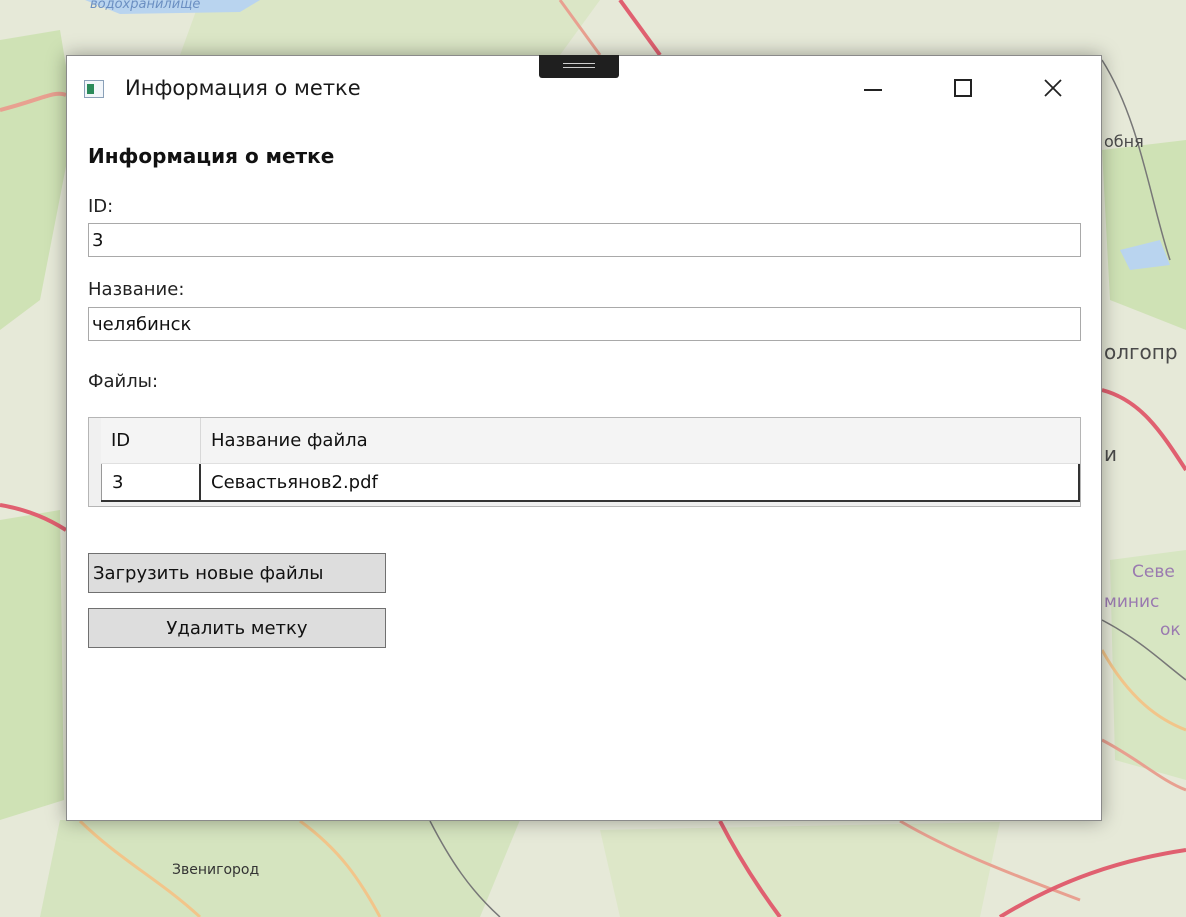 The image size is (1186, 917). Describe the element at coordinates (639, 482) in the screenshot. I see `table-cell-file-name: Севастьянов2.pdf` at that location.